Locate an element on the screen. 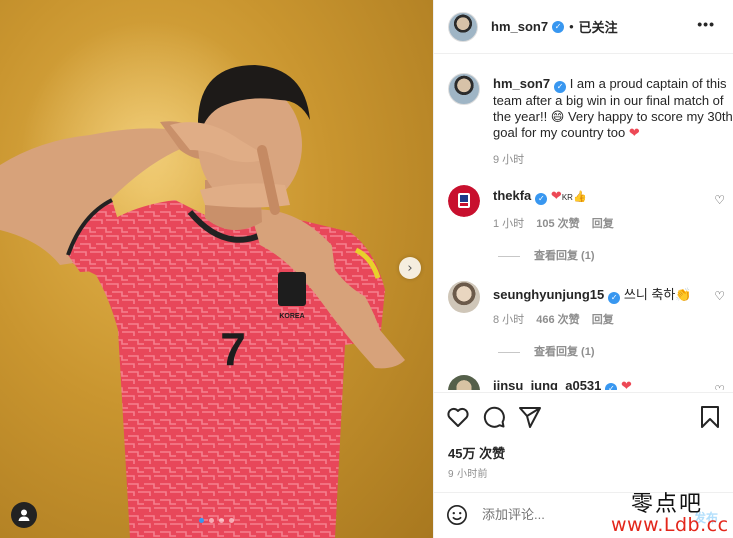  watermark-url: www.Ldb.cc is located at coordinates (670, 525).